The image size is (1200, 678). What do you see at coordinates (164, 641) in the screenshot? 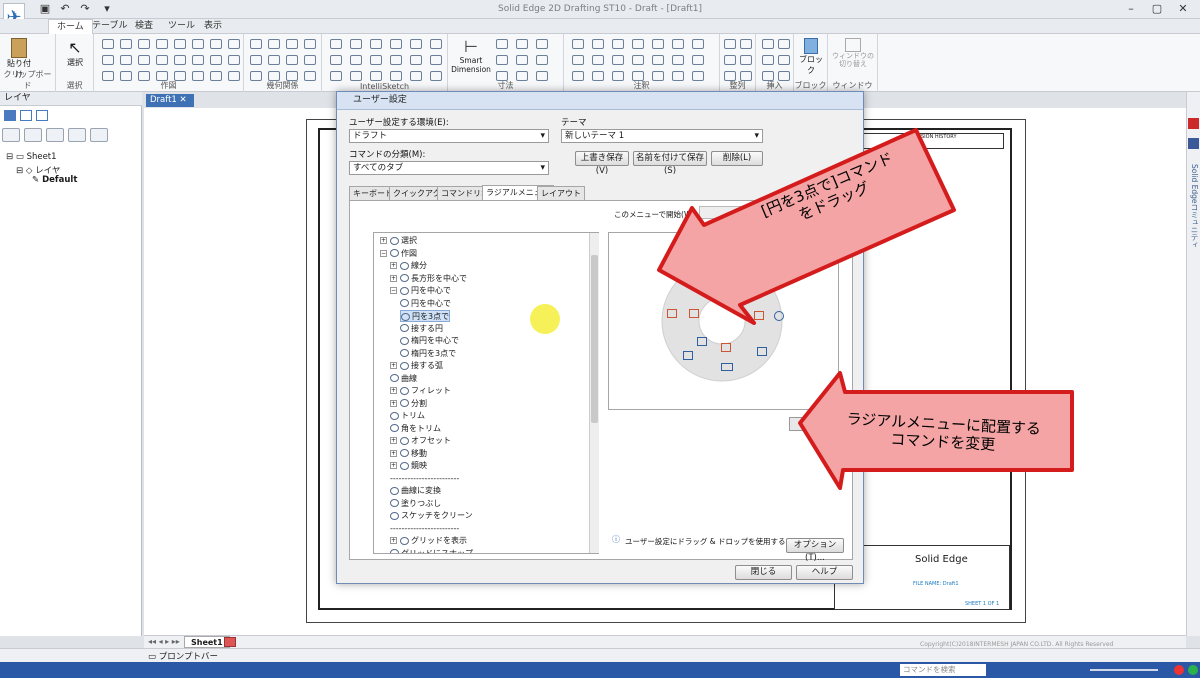
I see `sheet-nav-arrows: ◂◂ ◂ ▸ ▸▸` at bounding box center [164, 641].